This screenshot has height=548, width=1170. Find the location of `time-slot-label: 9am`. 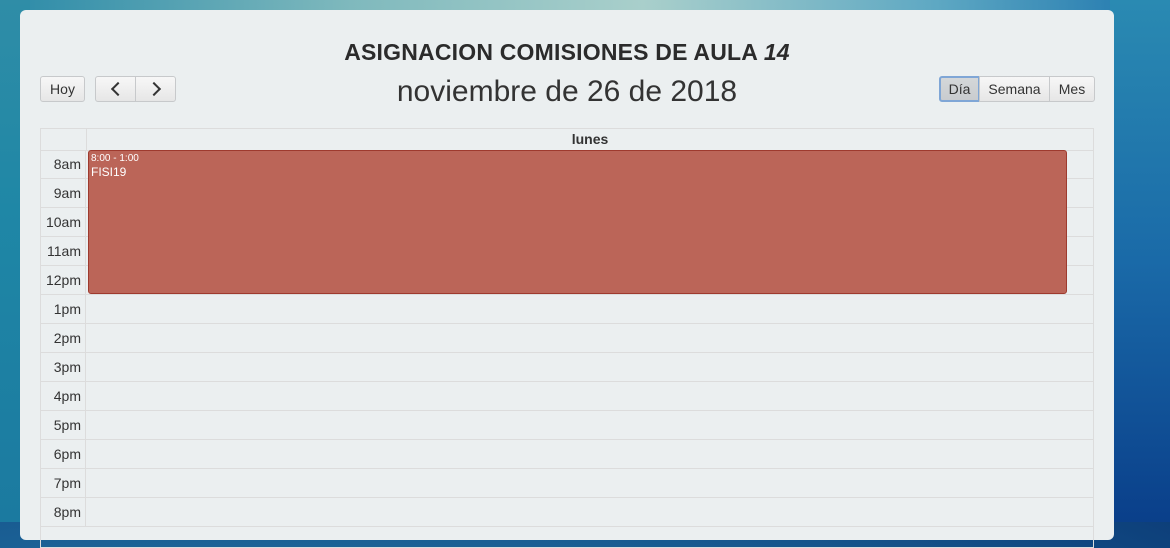

time-slot-label: 9am is located at coordinates (63, 193).